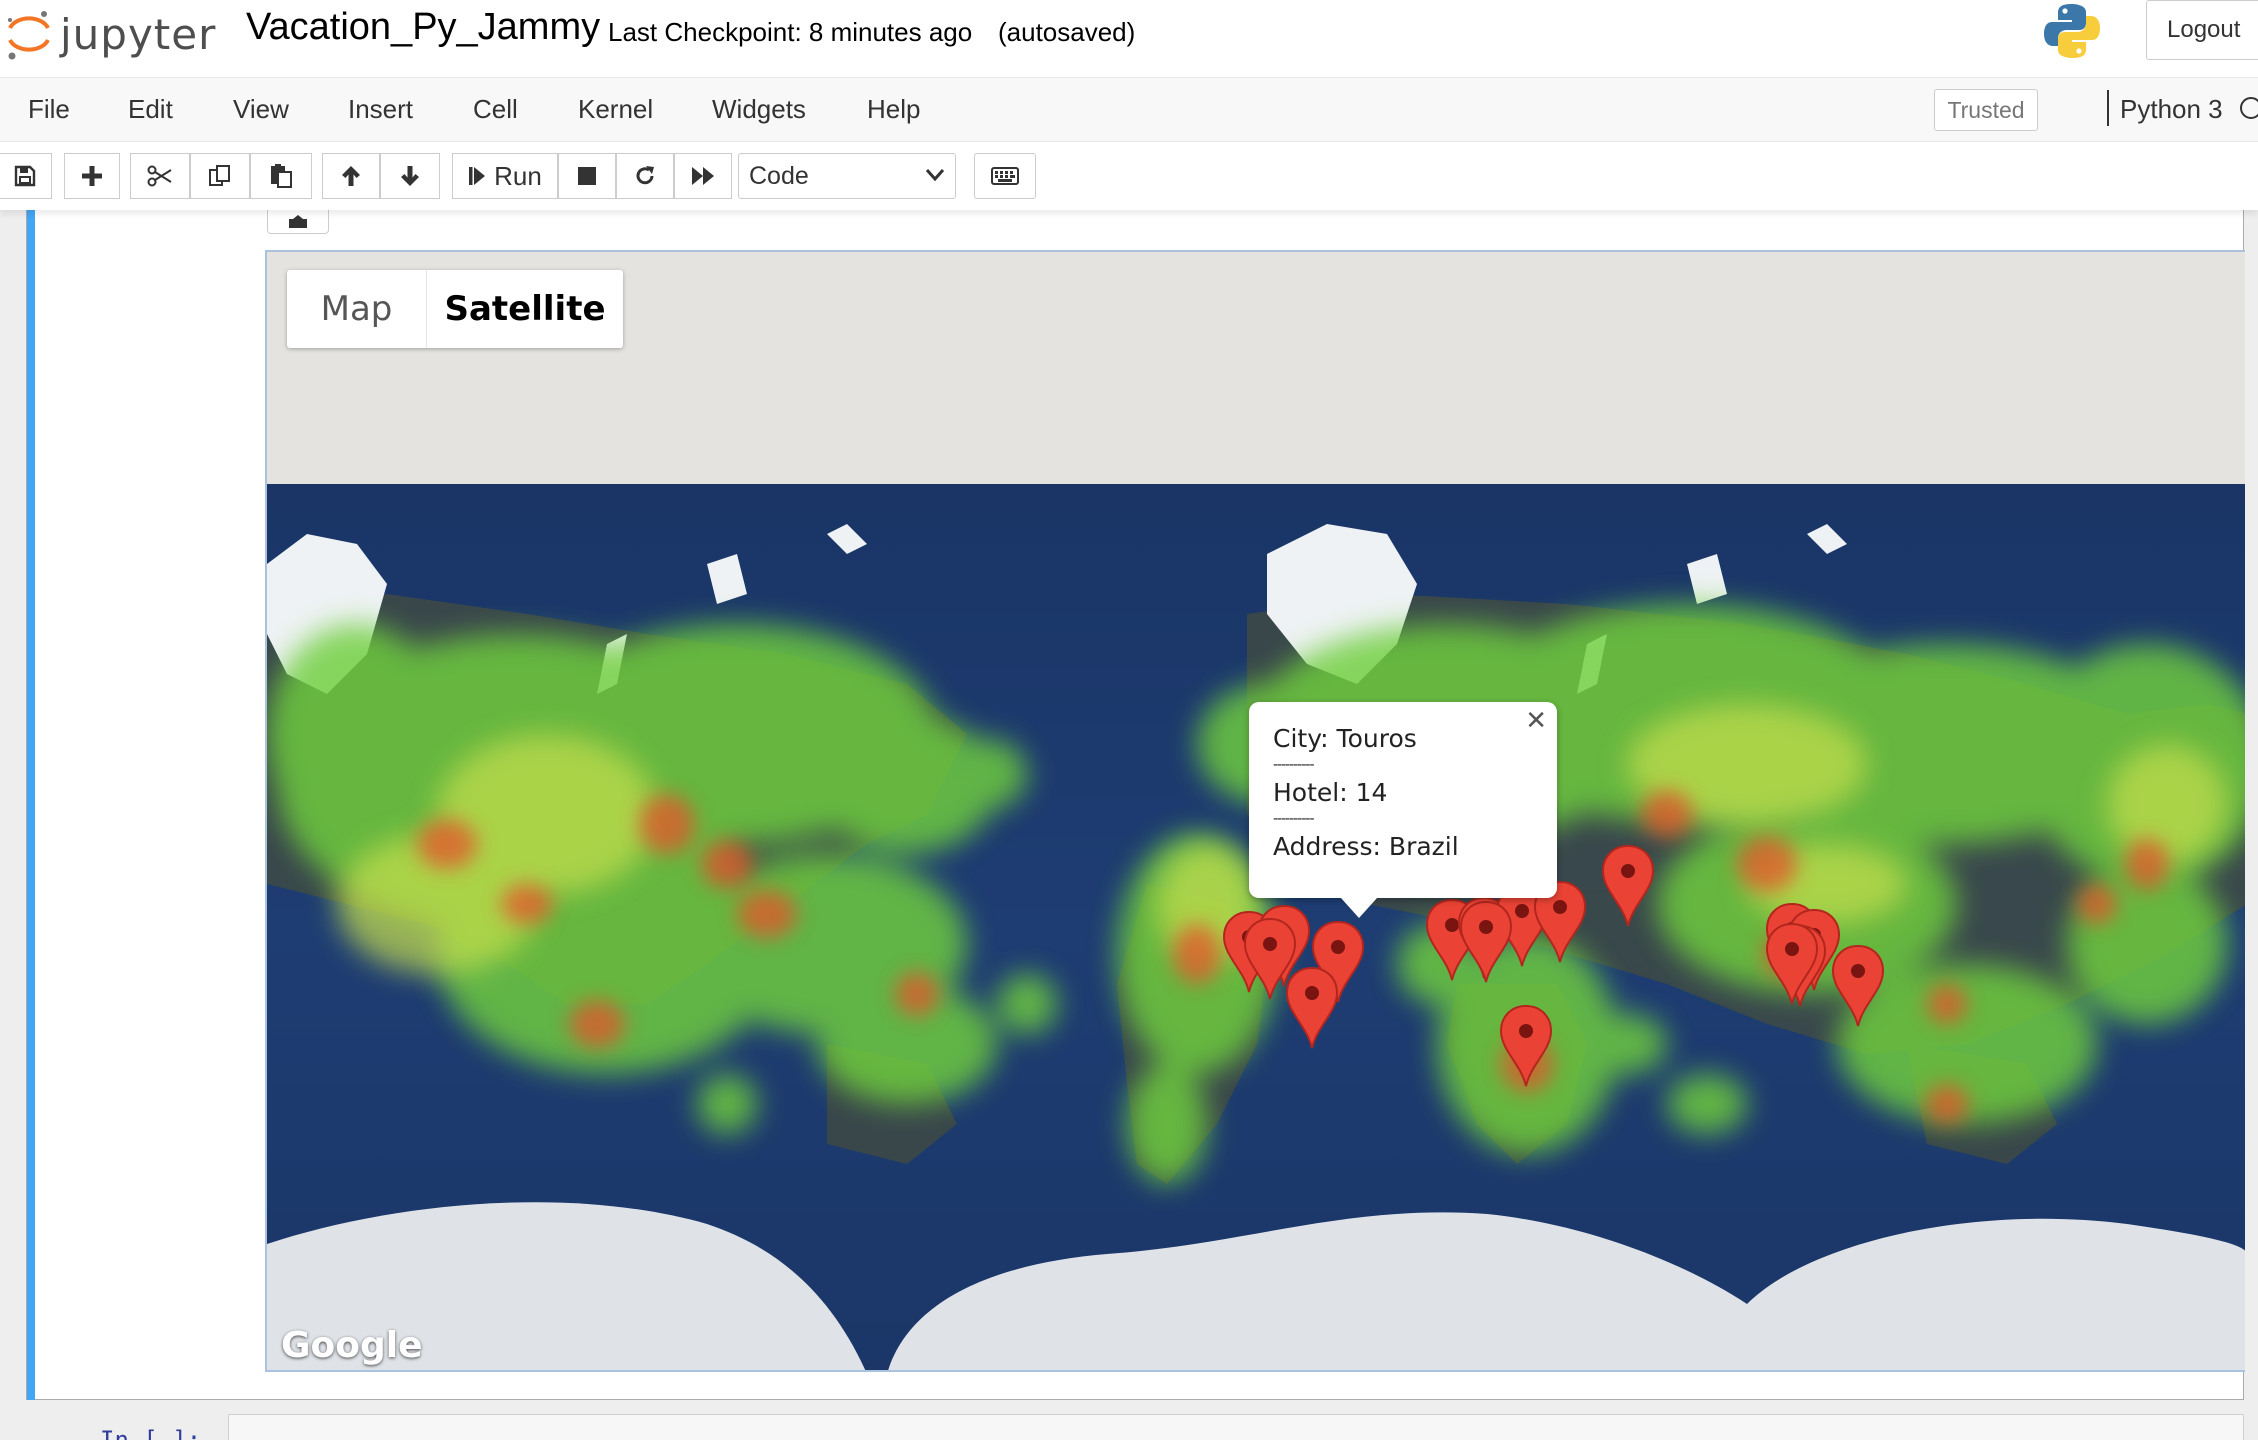 The height and width of the screenshot is (1440, 2258). Describe the element at coordinates (2202, 30) in the screenshot. I see `logout-button: Logout` at that location.